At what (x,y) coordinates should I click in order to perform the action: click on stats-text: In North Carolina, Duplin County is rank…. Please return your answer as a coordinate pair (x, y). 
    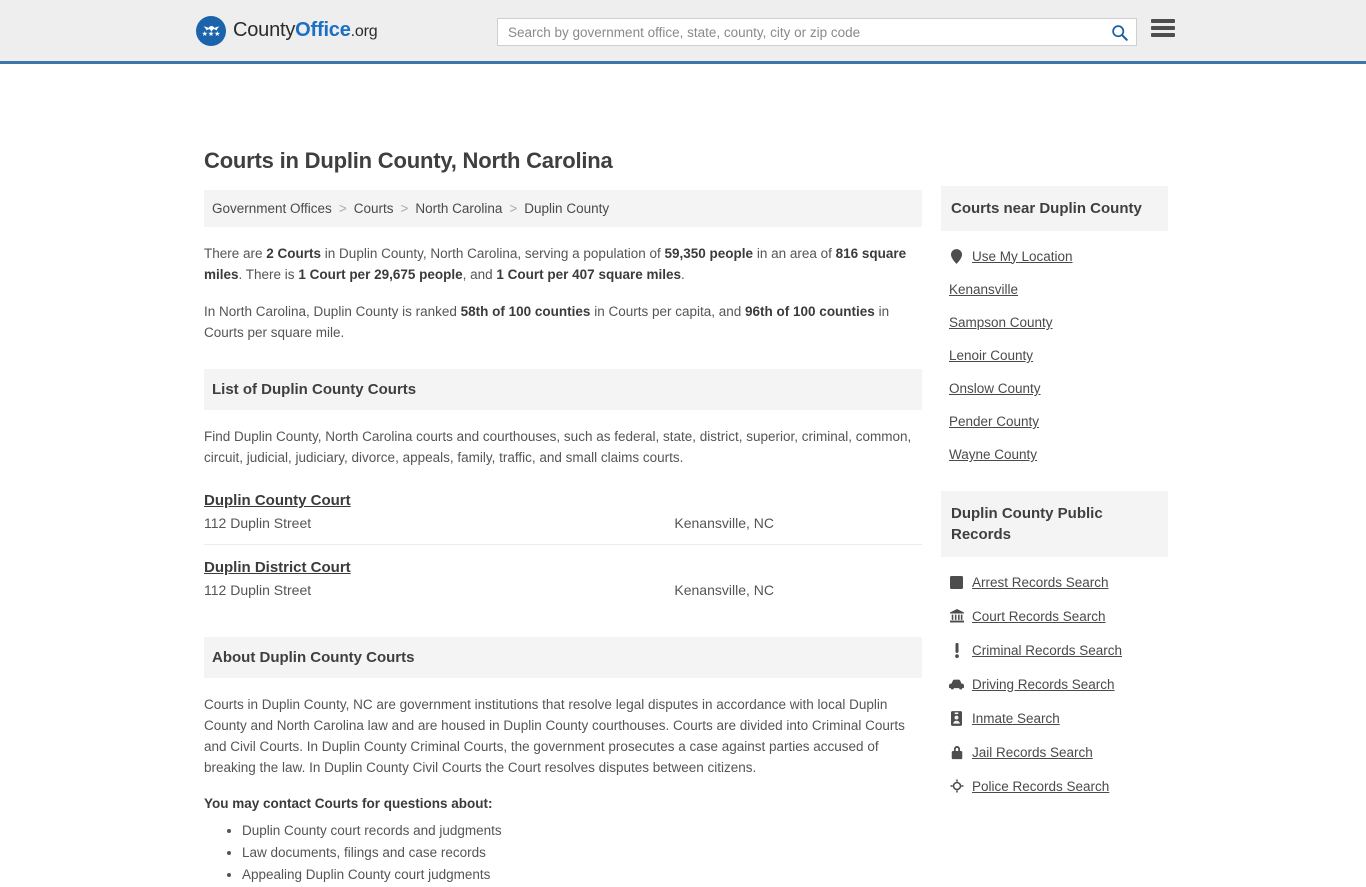
    Looking at the image, I should click on (332, 311).